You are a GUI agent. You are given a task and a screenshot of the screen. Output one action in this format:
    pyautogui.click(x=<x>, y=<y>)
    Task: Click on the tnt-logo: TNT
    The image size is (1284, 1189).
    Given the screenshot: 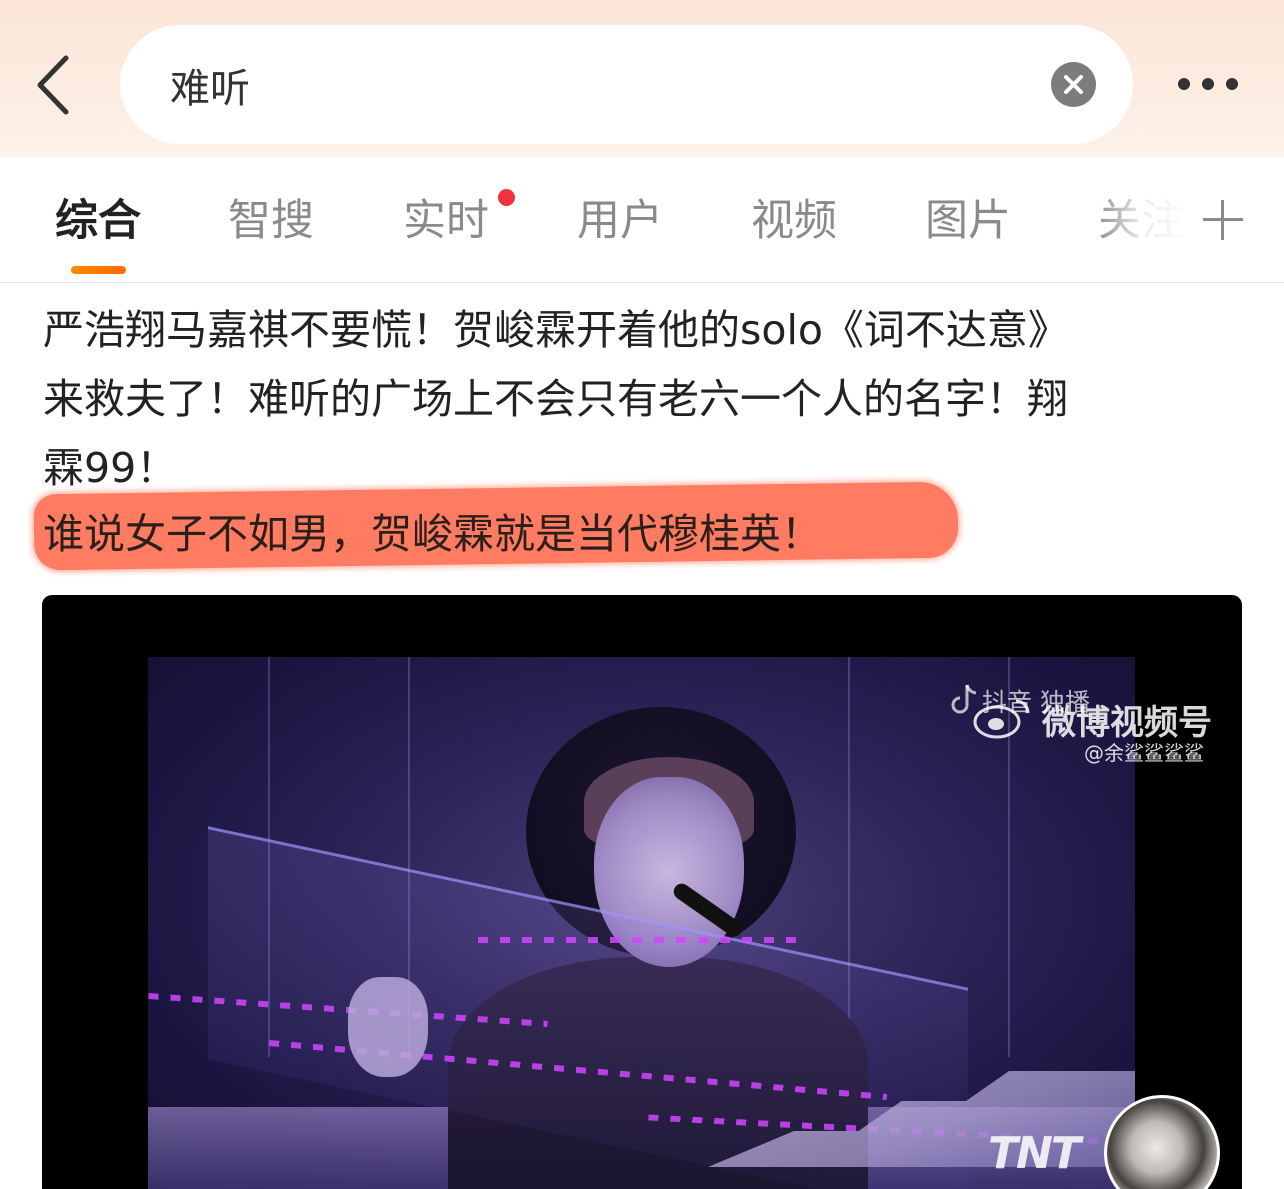 What is the action you would take?
    pyautogui.click(x=1034, y=1153)
    